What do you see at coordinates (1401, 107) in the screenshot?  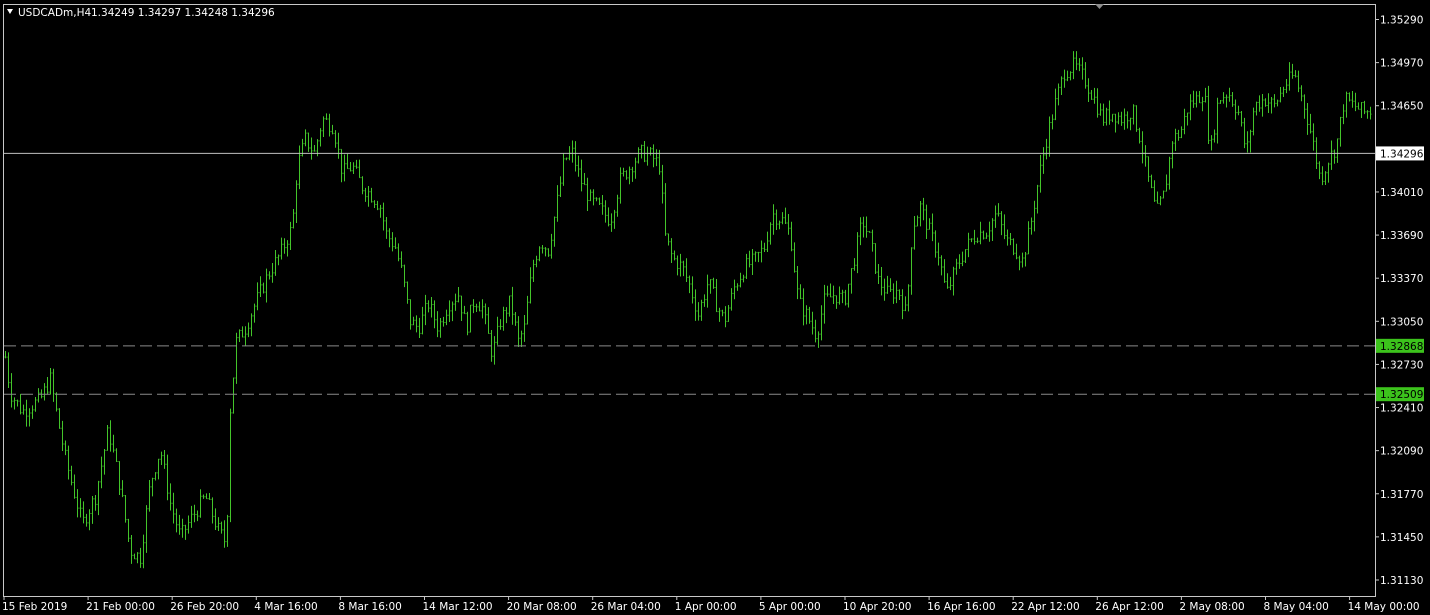 I see `y-tick-label: 1.34650` at bounding box center [1401, 107].